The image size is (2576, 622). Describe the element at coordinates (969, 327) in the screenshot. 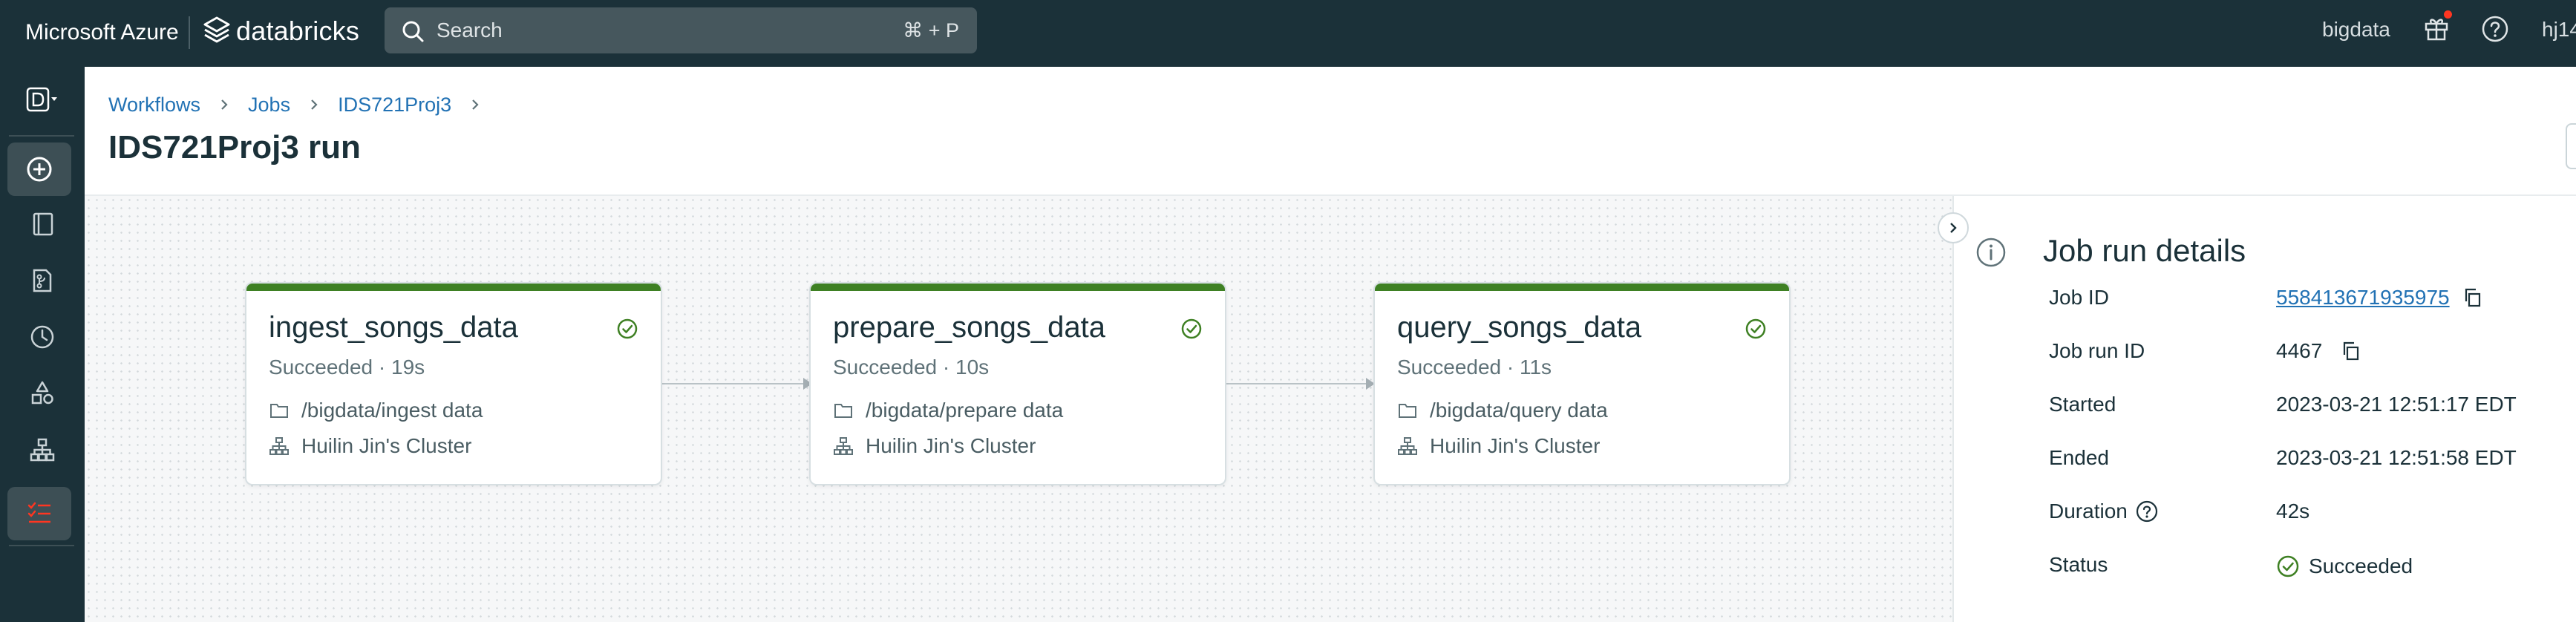

I see `task-name: prepare_songs_data` at that location.